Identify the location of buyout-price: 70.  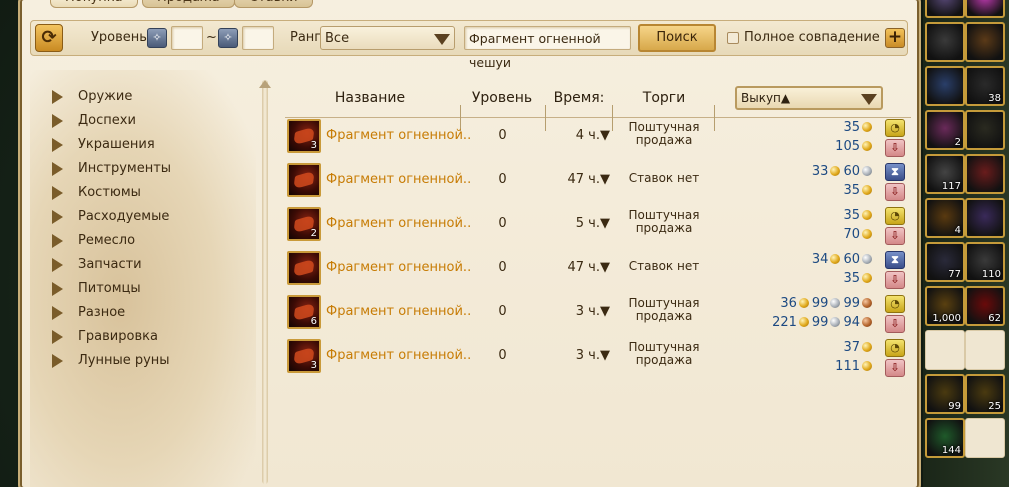
(859, 235).